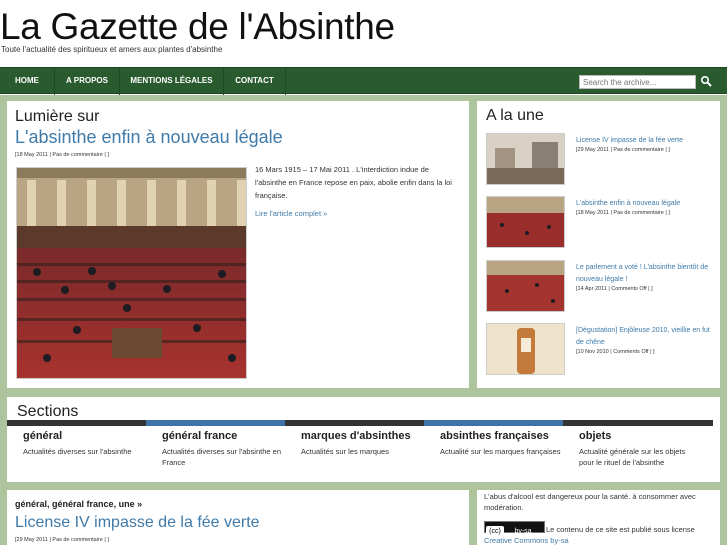 Image resolution: width=727 pixels, height=545 pixels. What do you see at coordinates (127, 504) in the screenshot?
I see `category-link-une: une` at bounding box center [127, 504].